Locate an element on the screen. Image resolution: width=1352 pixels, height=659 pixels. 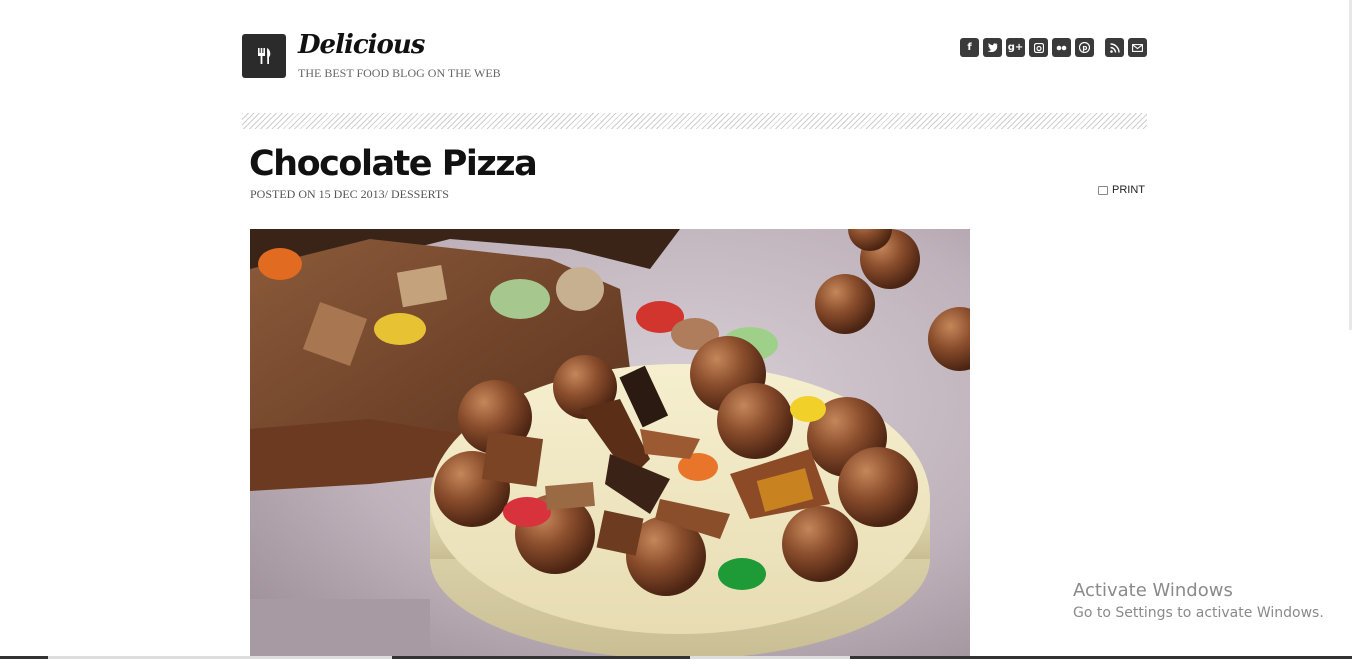
social-icons: f g+ p is located at coordinates (1053, 47).